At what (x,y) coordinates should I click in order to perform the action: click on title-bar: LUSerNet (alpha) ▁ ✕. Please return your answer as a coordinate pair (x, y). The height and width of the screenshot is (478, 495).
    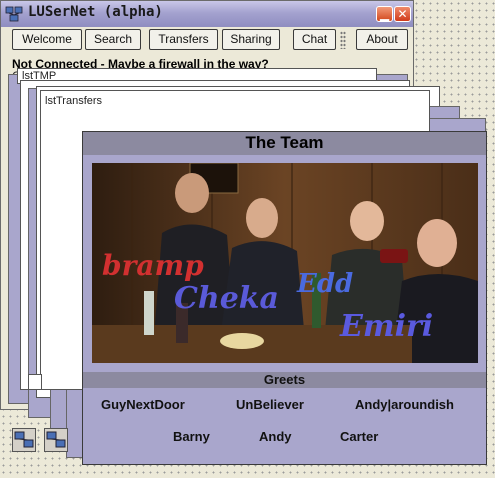
    Looking at the image, I should click on (207, 14).